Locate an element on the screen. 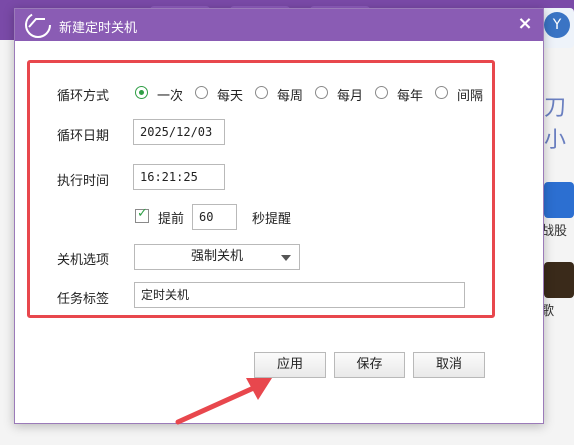 The width and height of the screenshot is (574, 445). check-icon: ✓ is located at coordinates (142, 213).